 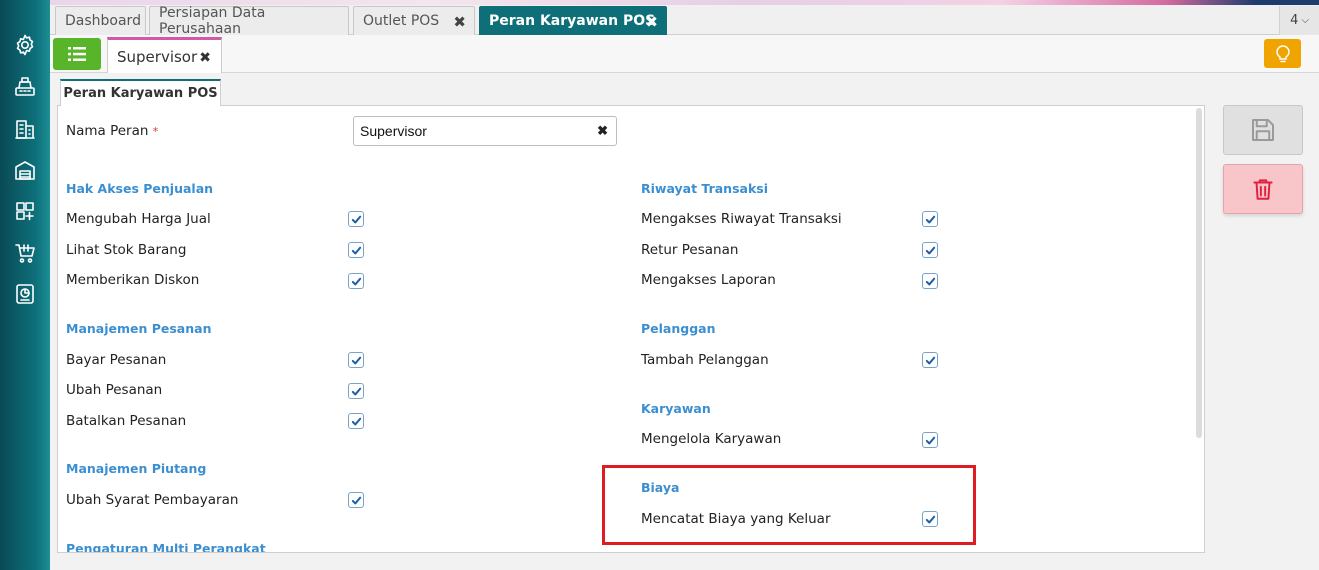 What do you see at coordinates (690, 250) in the screenshot?
I see `perm-label: Retur Pesanan` at bounding box center [690, 250].